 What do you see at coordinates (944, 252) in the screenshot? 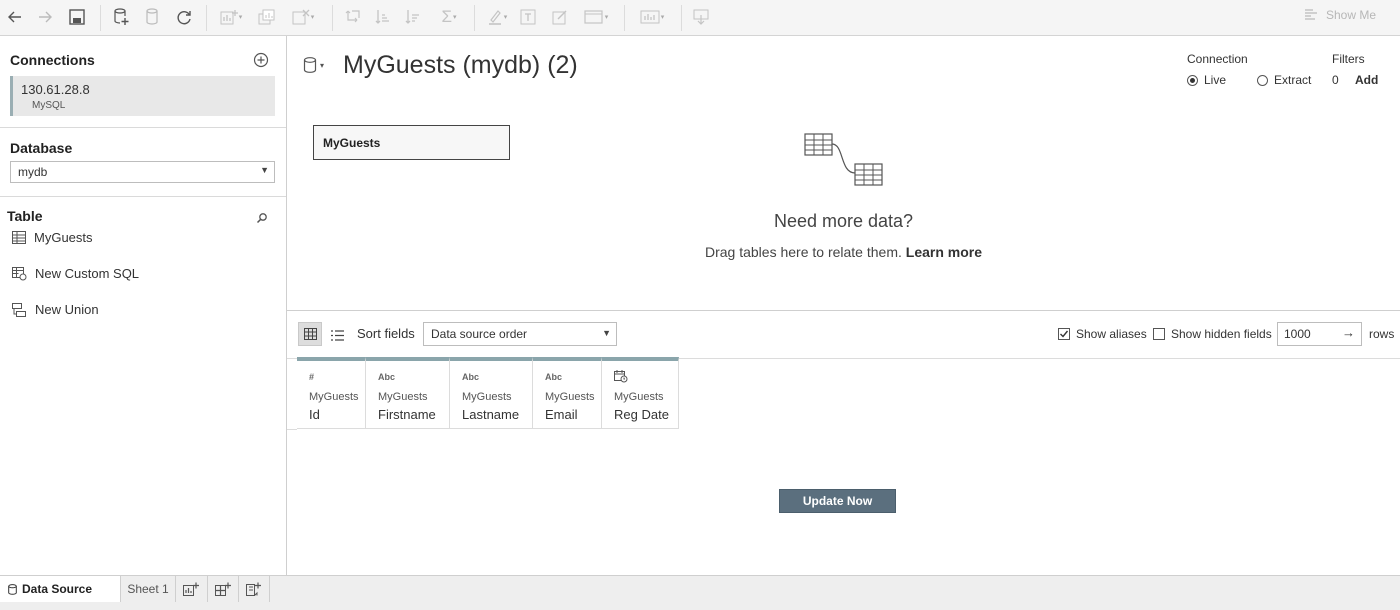
I see `learn-more-link: Learn more` at bounding box center [944, 252].